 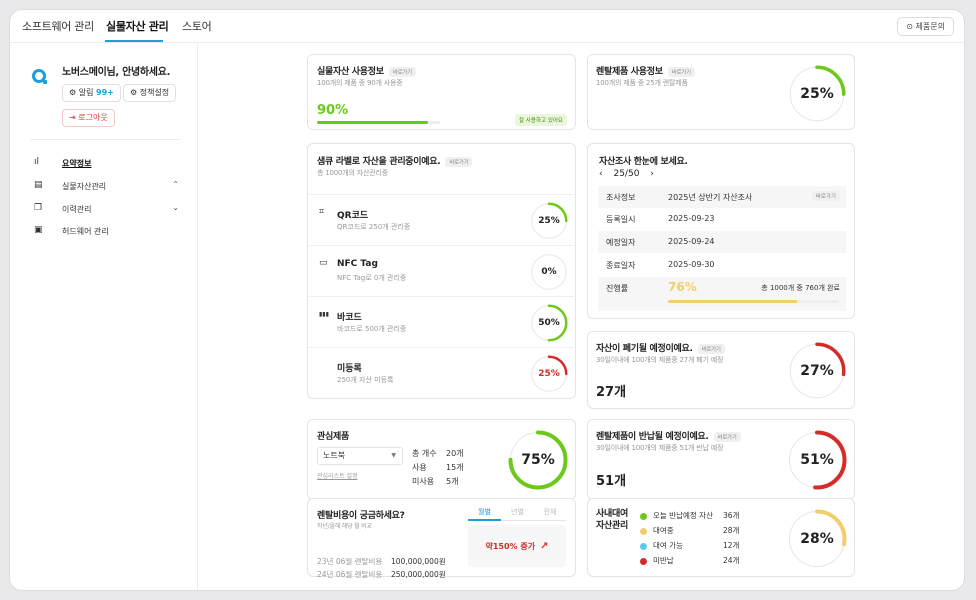 I want to click on survey-row: 조사정보 2025년 상반기 자산조사 바로가기, so click(x=722, y=197).